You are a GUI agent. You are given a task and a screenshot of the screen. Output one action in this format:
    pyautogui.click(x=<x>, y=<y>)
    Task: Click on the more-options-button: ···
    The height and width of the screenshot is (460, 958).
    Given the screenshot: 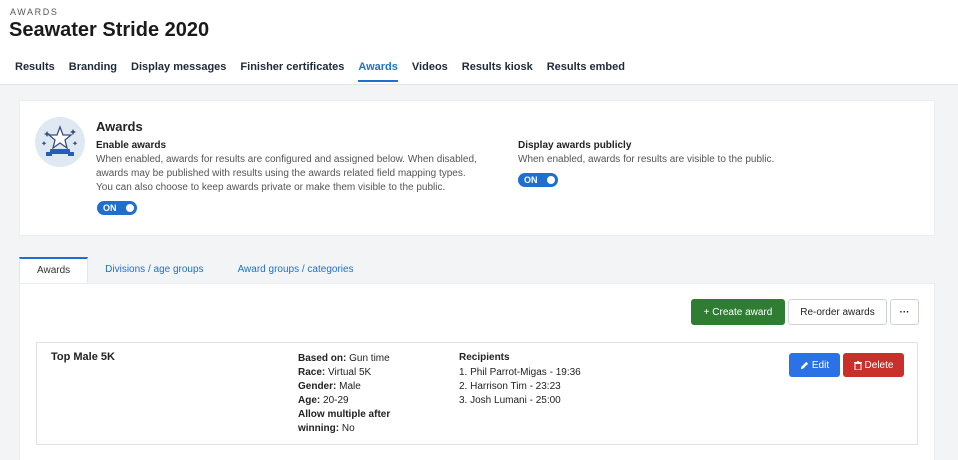 What is the action you would take?
    pyautogui.click(x=904, y=312)
    